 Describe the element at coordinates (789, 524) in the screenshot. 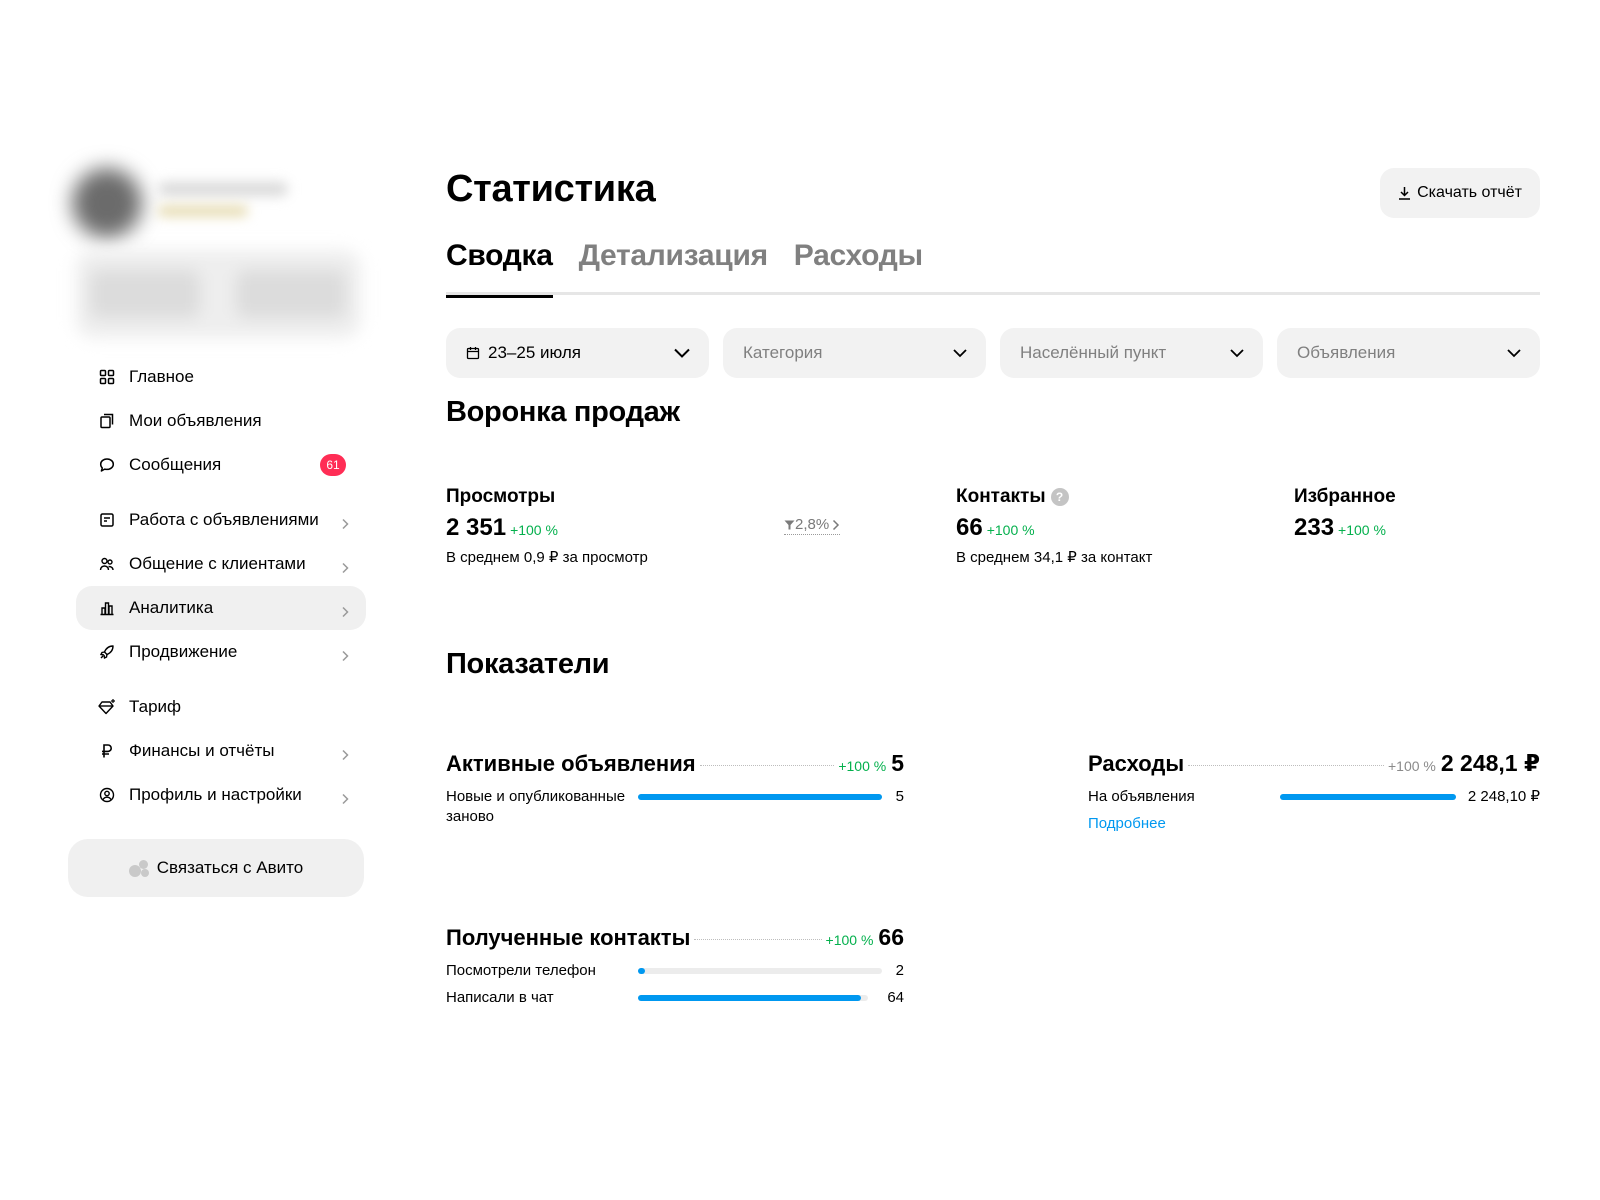

I see `funnel-icon` at that location.